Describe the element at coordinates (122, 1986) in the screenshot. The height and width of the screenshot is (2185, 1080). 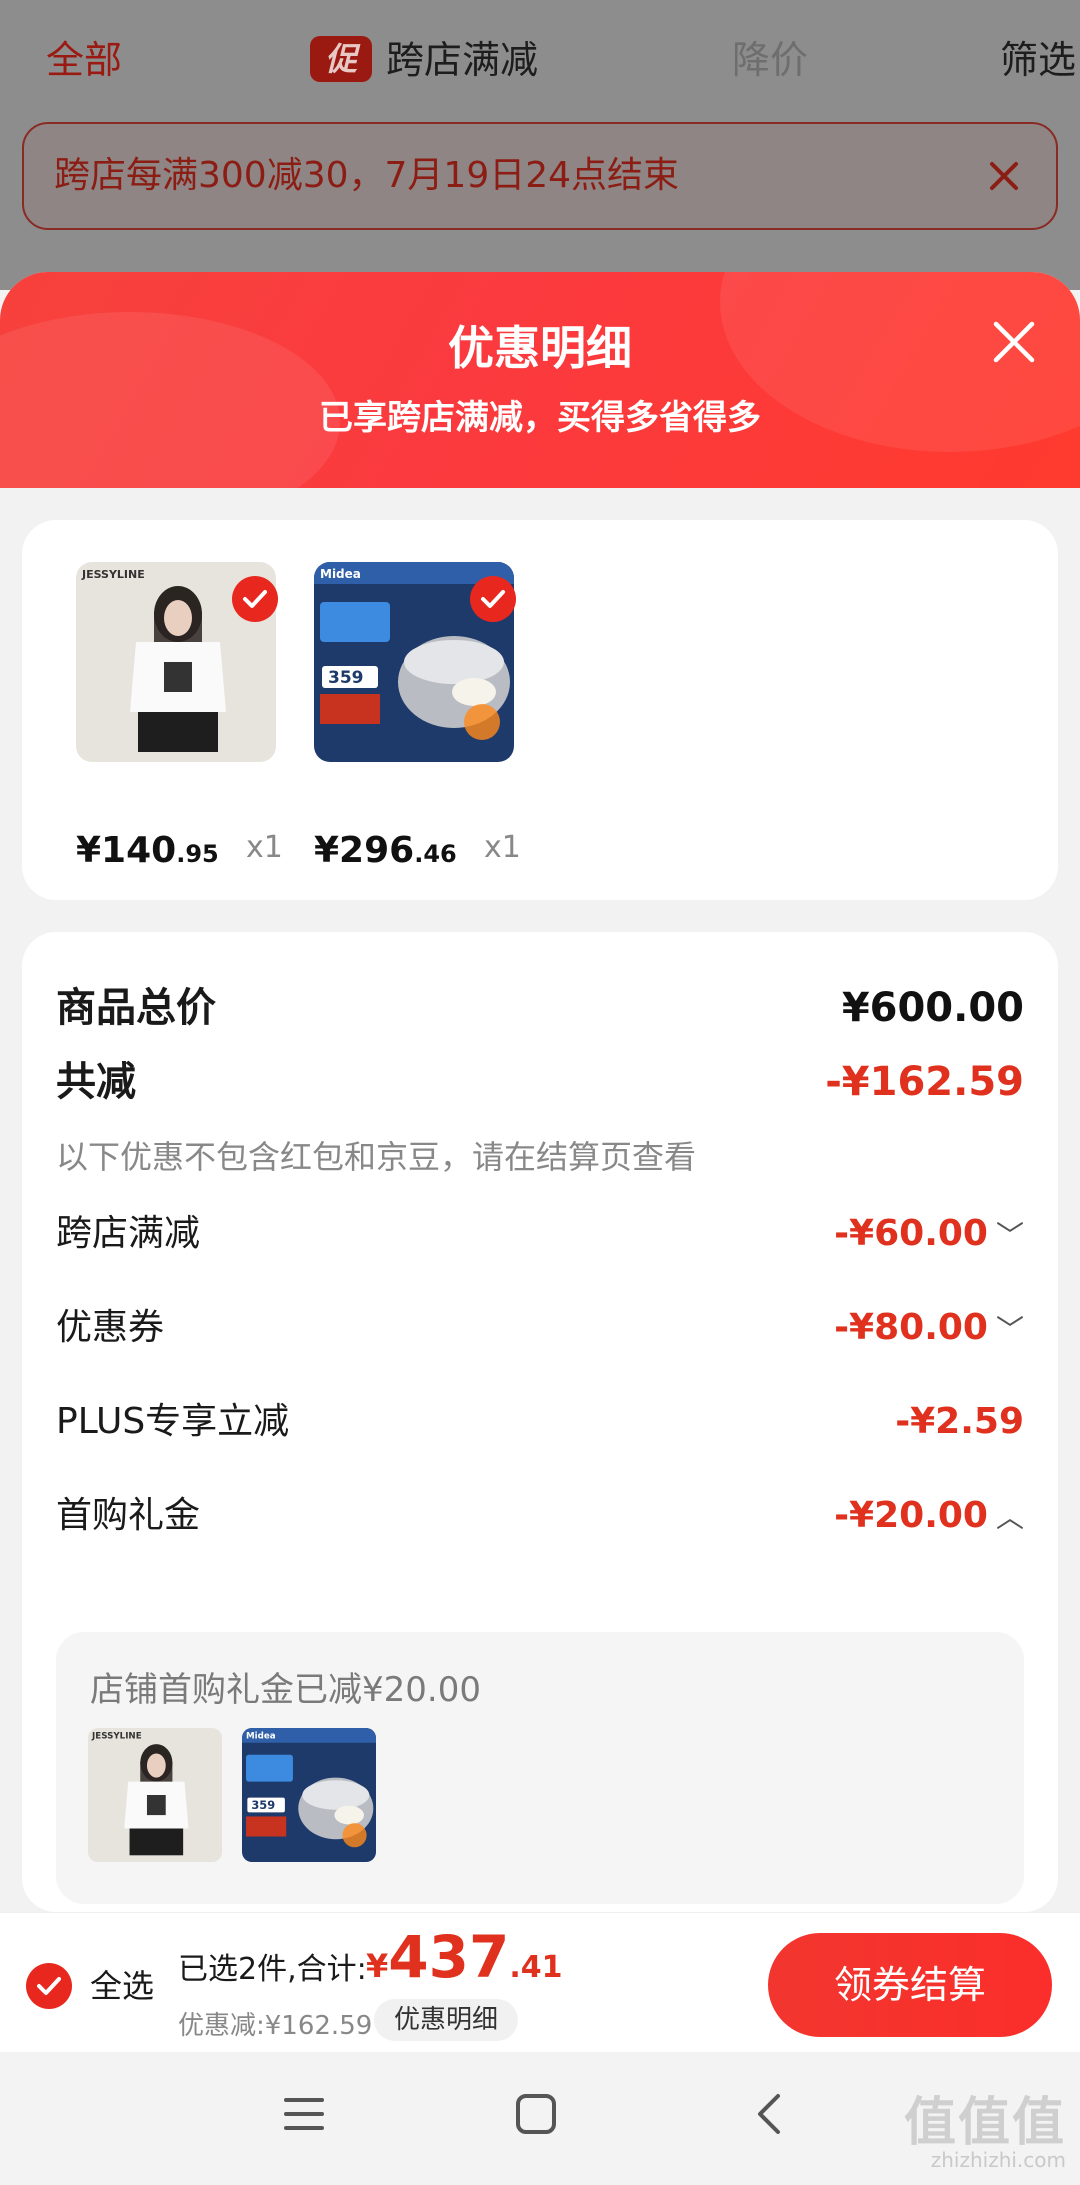
I see `select-all-label: 全选` at that location.